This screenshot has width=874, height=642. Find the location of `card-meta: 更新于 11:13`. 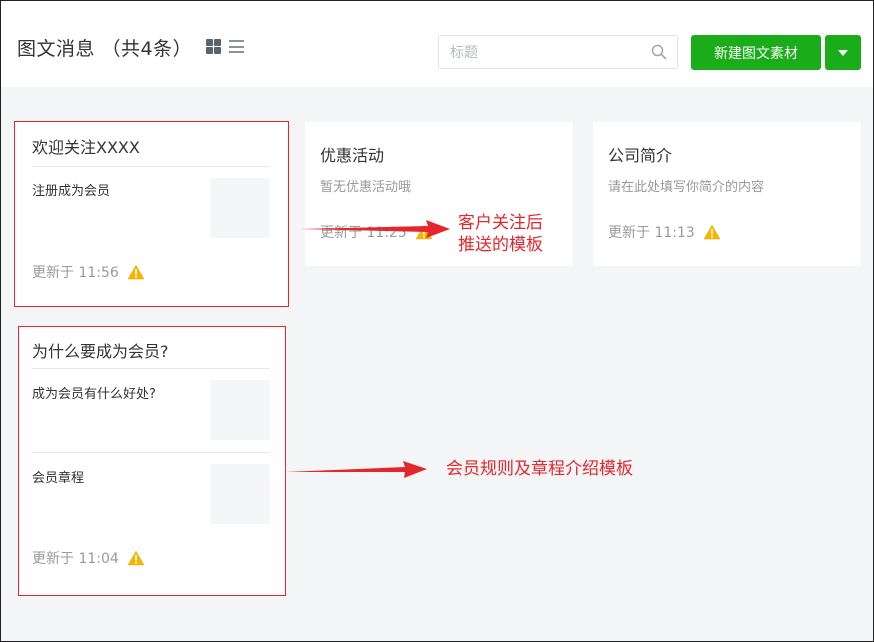

card-meta: 更新于 11:13 is located at coordinates (664, 232).